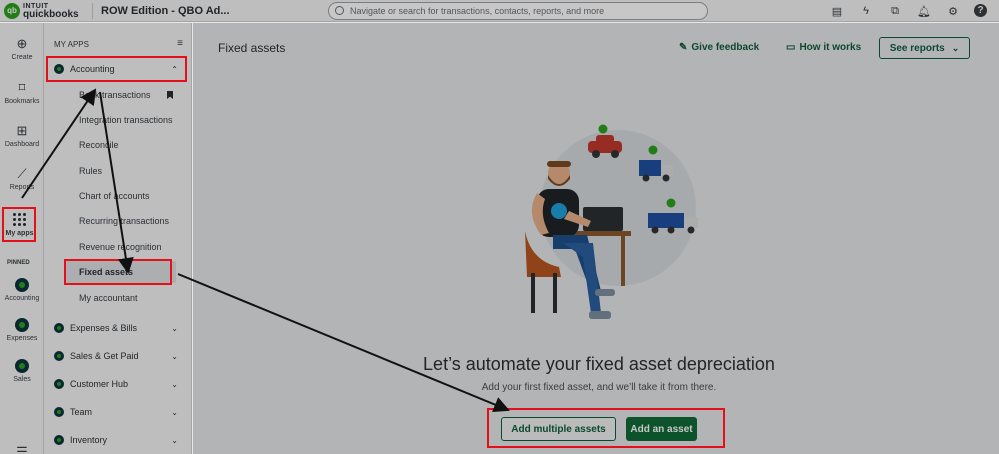 This screenshot has width=999, height=454. I want to click on collapse-menu-icon: ≡, so click(180, 43).